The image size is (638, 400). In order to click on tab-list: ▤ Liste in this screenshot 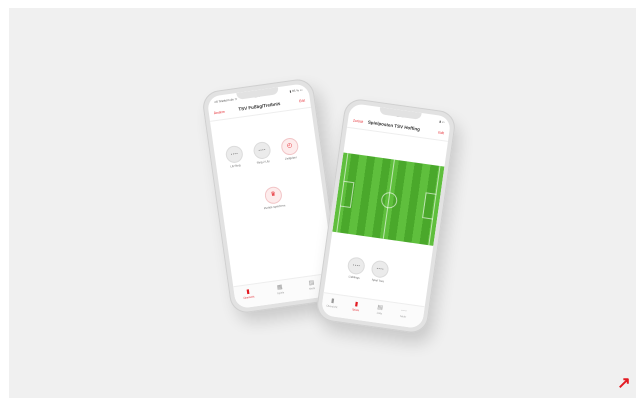, I will do `click(379, 313)`.